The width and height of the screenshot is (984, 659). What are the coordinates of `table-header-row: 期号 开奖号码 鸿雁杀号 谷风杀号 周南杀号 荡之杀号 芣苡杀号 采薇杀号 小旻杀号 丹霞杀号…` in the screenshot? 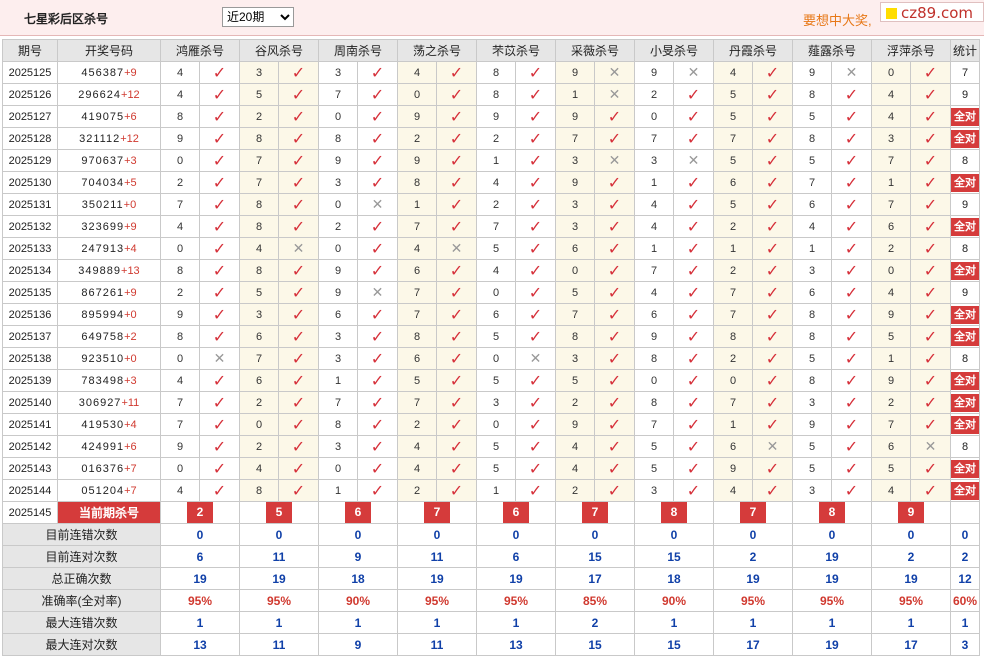 It's located at (491, 50).